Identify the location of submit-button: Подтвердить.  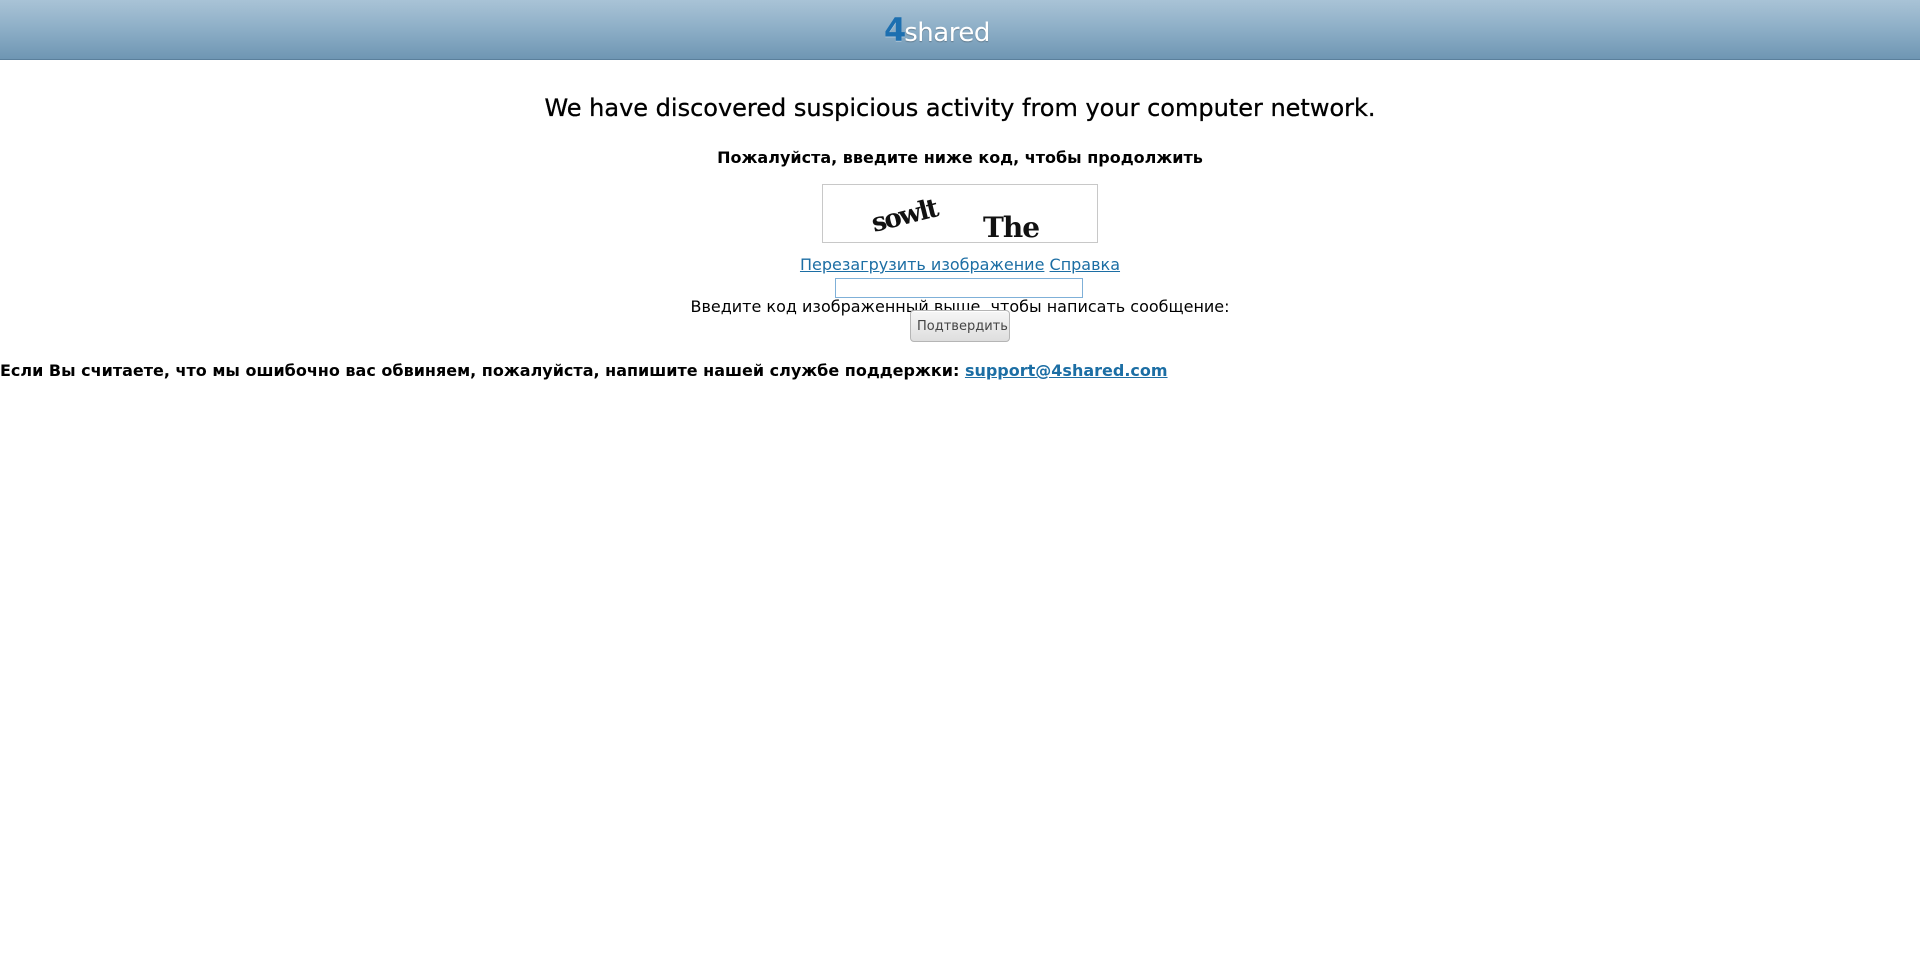
(960, 326).